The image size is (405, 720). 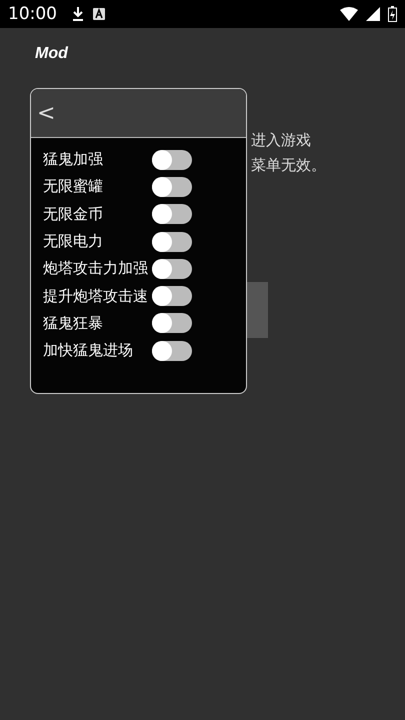 I want to click on battery-icon, so click(x=392, y=14).